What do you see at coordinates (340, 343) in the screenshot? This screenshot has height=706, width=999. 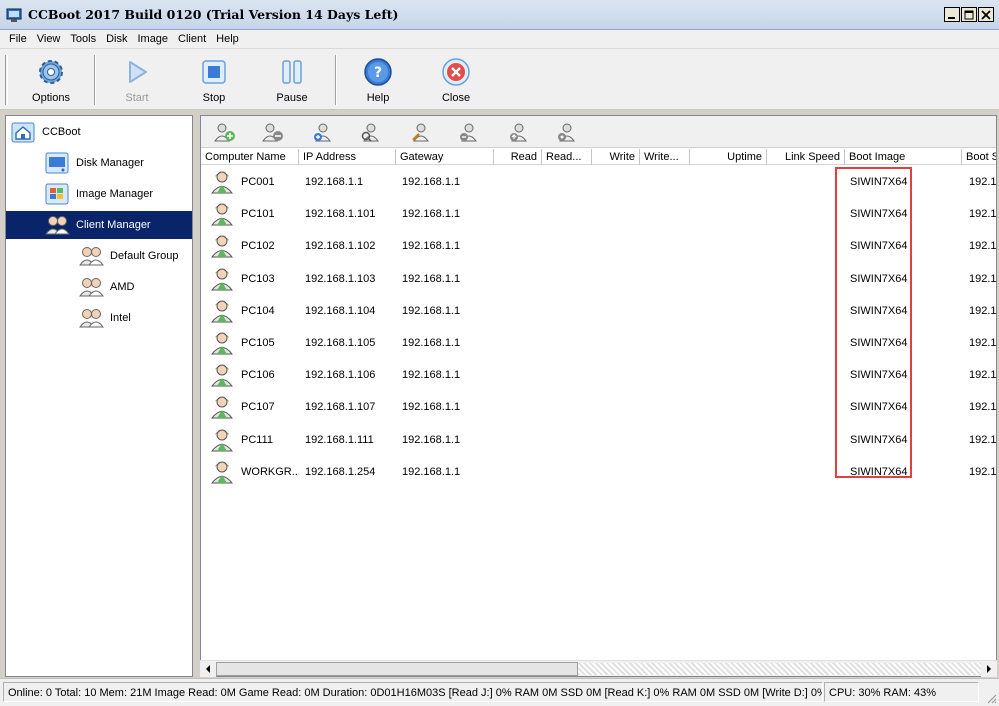 I see `cell-ip-address: 192.168.1.105` at bounding box center [340, 343].